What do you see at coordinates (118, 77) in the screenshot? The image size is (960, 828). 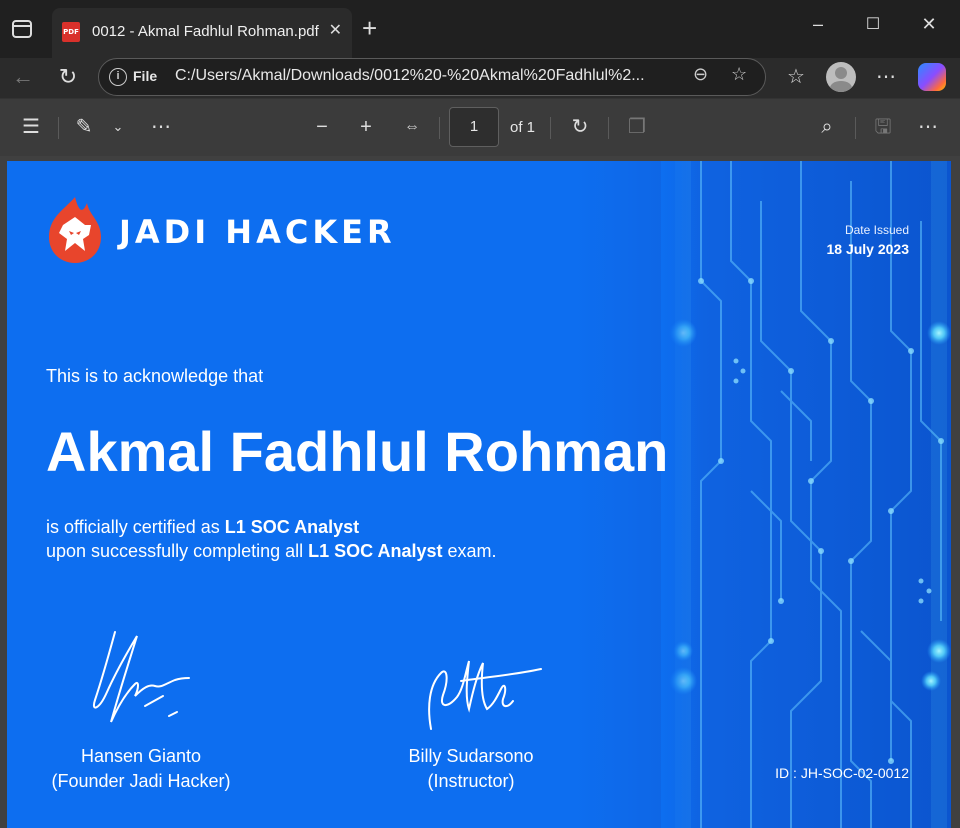 I see `info-icon: i` at bounding box center [118, 77].